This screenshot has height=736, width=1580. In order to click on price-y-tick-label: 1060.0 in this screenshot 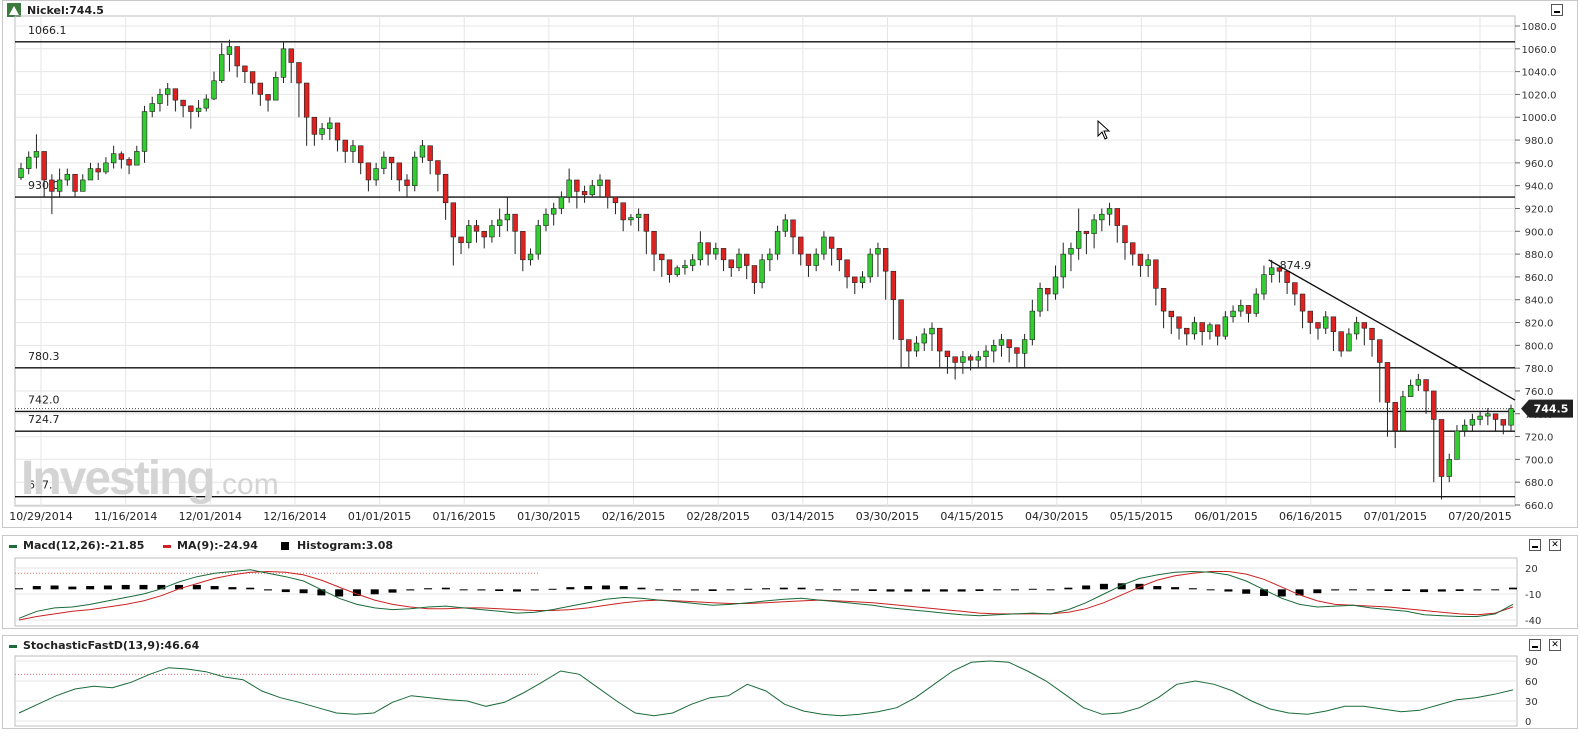, I will do `click(1539, 50)`.